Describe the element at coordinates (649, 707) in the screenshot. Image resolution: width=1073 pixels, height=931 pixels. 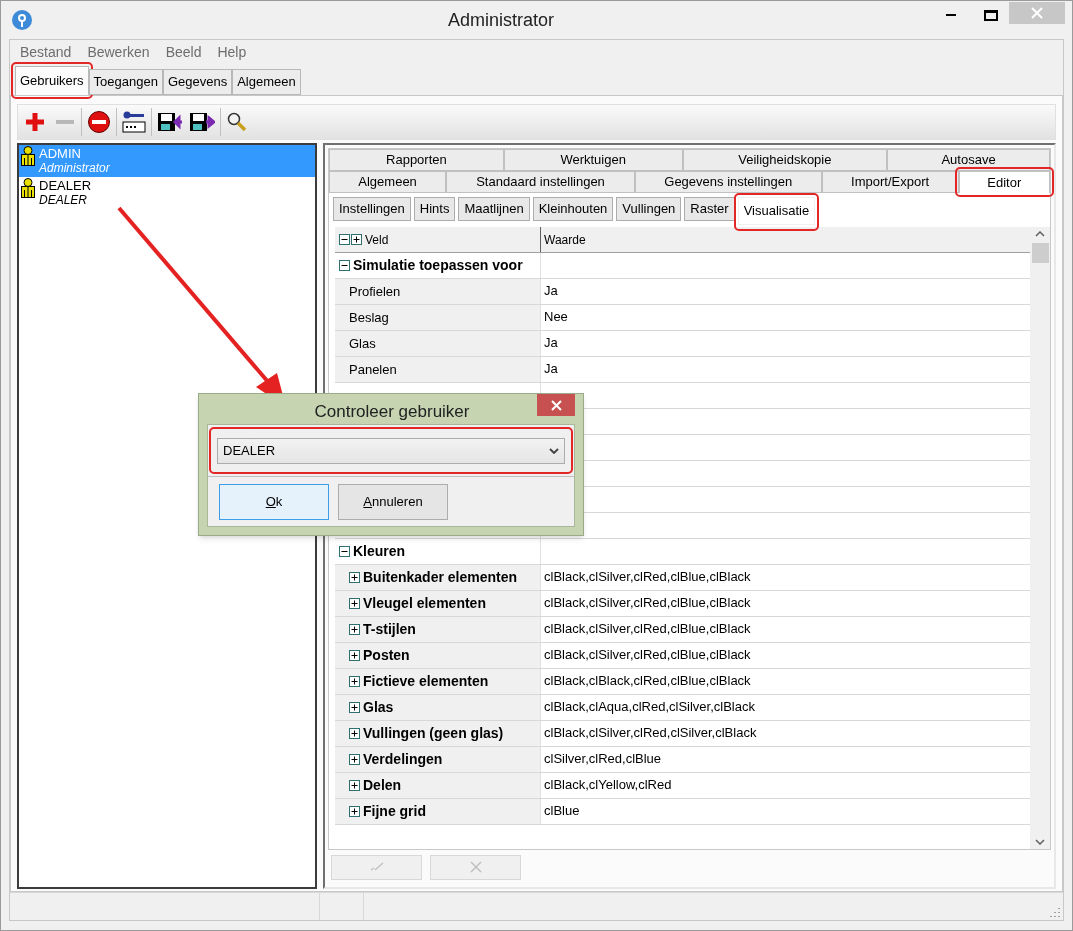
I see `field-value: clBlack,clAqua,clRed,clSilver,clBlack` at that location.